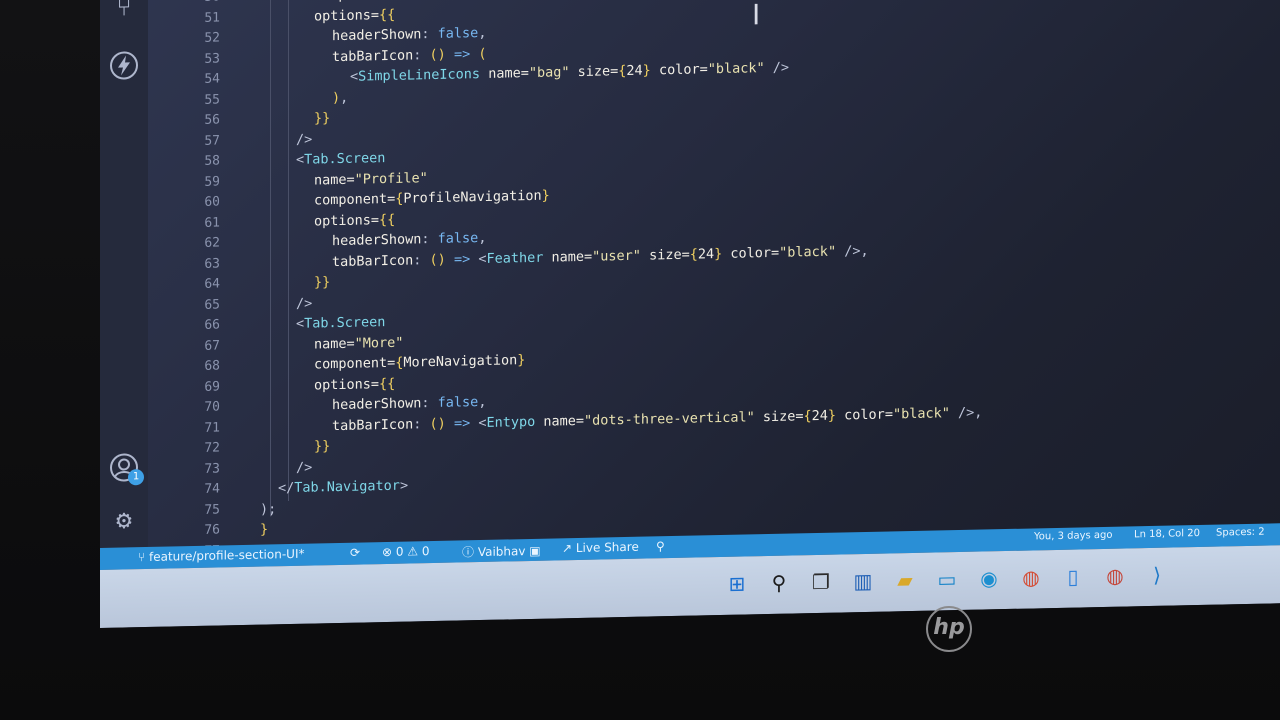  I want to click on line-number: 69, so click(212, 386).